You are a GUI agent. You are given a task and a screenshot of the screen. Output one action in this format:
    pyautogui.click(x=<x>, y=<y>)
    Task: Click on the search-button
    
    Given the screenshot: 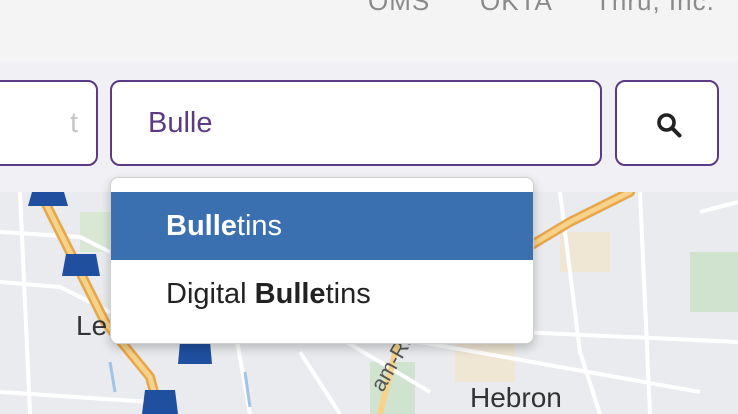 What is the action you would take?
    pyautogui.click(x=667, y=123)
    